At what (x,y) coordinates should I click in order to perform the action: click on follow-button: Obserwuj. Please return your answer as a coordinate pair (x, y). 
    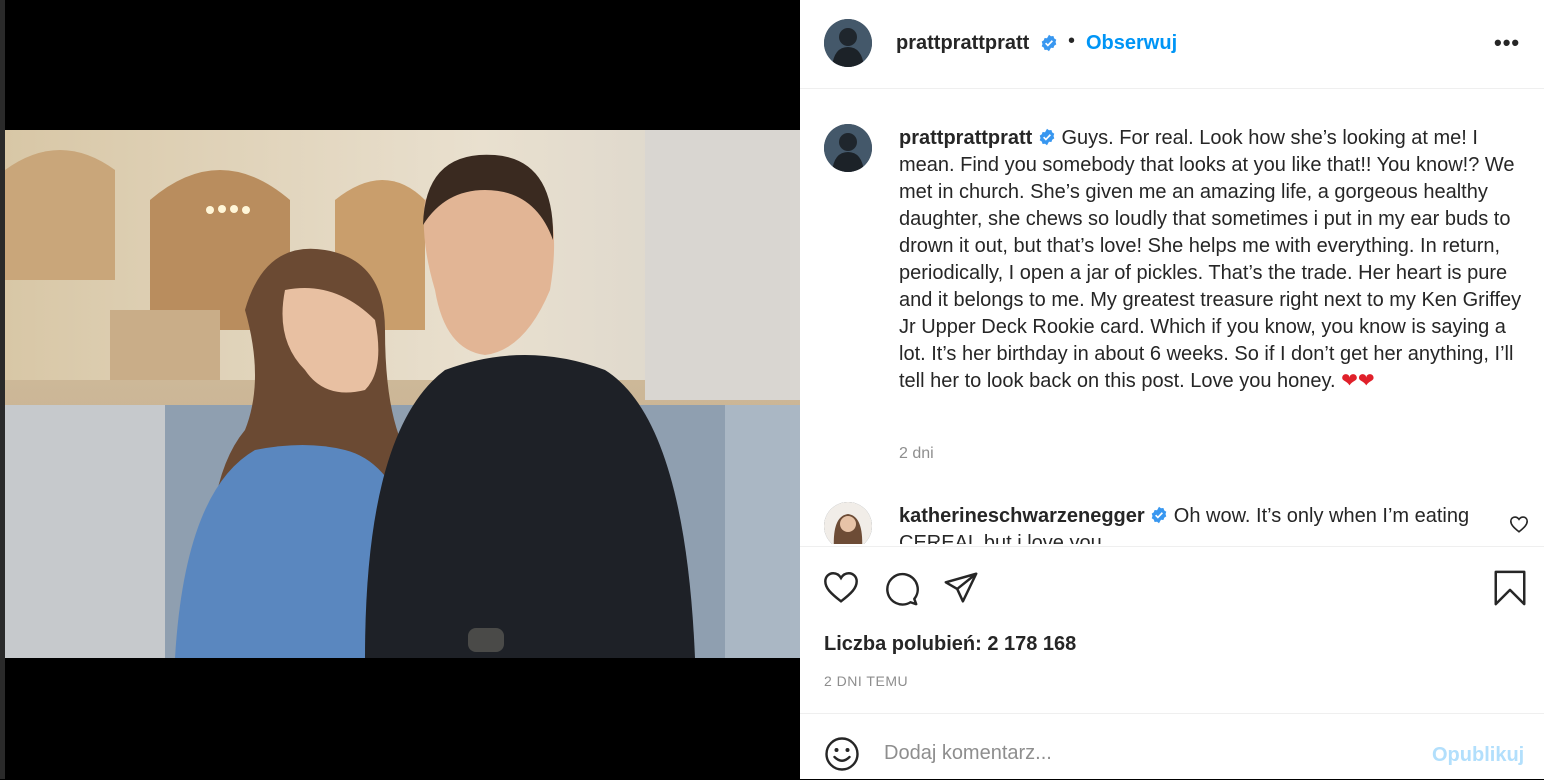
    Looking at the image, I should click on (1131, 43).